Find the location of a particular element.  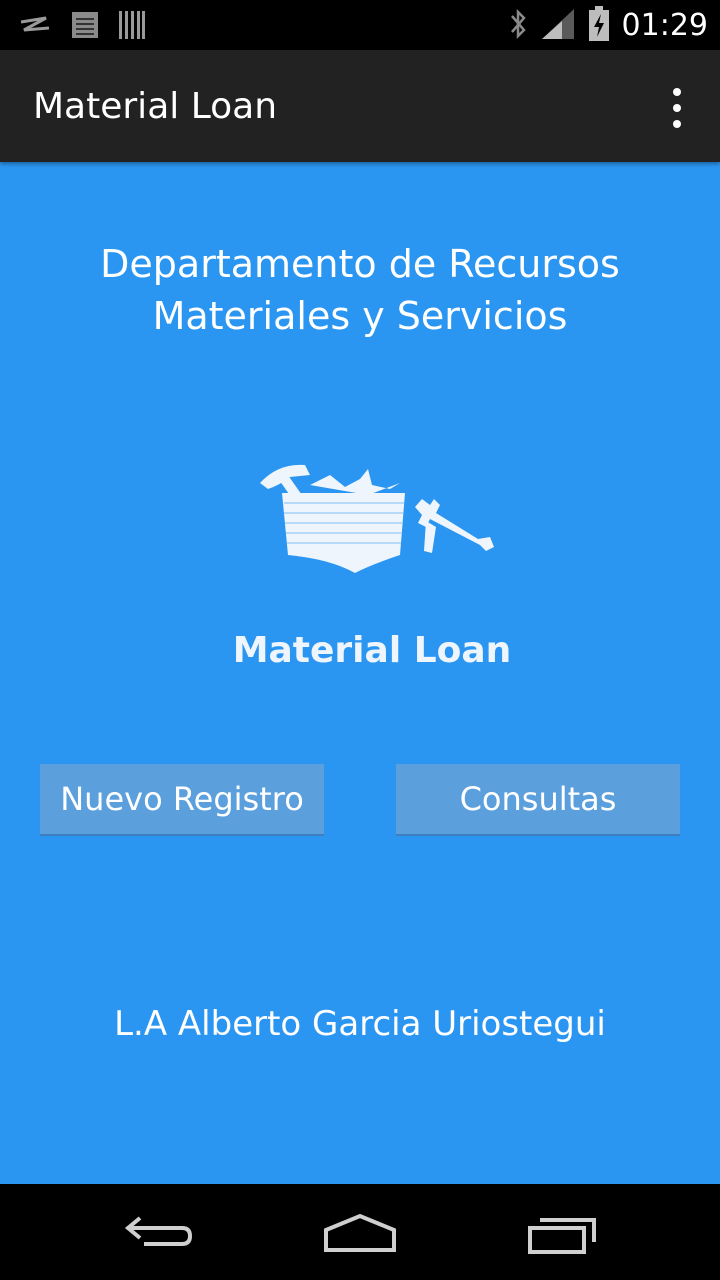

status-bar: 01:29 is located at coordinates (360, 25).